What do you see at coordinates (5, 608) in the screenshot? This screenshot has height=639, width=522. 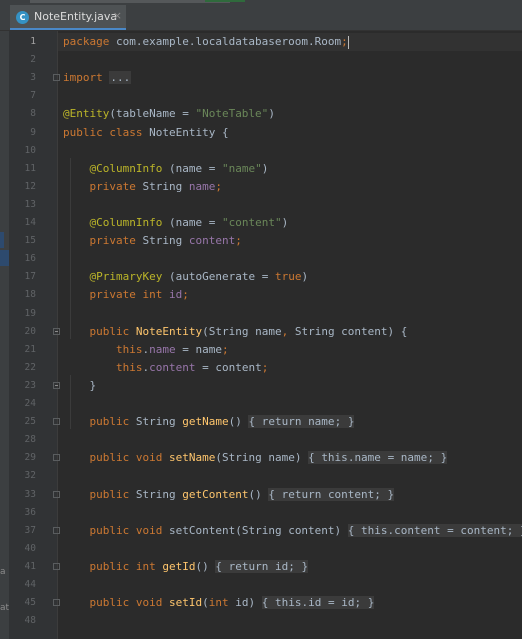 I see `clipped-panel-text: at` at bounding box center [5, 608].